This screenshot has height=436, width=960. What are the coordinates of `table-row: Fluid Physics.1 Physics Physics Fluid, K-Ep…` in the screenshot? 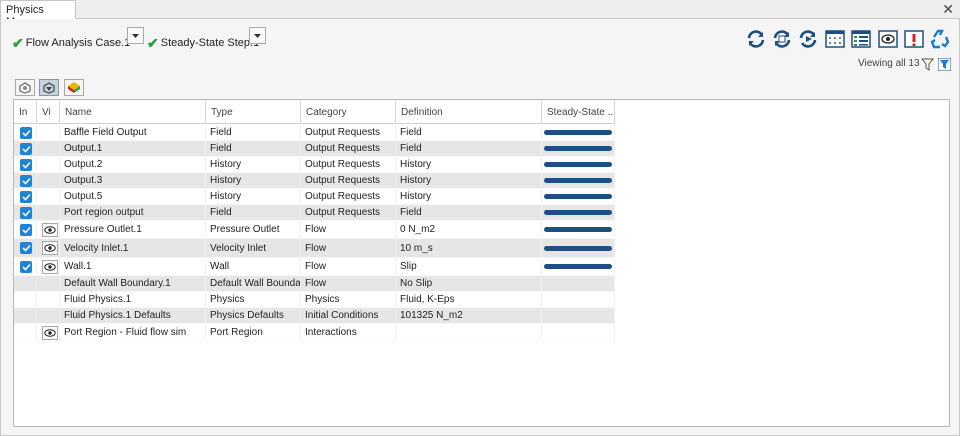 It's located at (314, 300).